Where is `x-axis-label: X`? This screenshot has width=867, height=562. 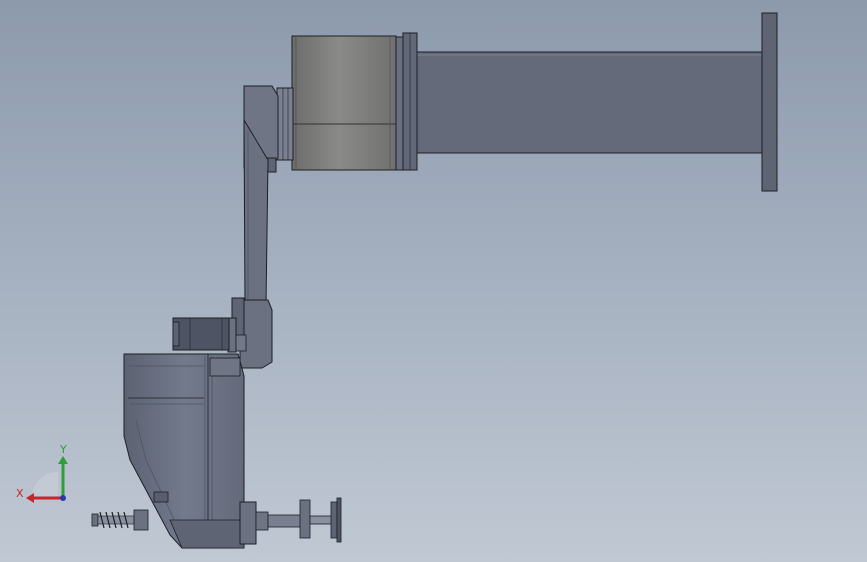
x-axis-label: X is located at coordinates (20, 493).